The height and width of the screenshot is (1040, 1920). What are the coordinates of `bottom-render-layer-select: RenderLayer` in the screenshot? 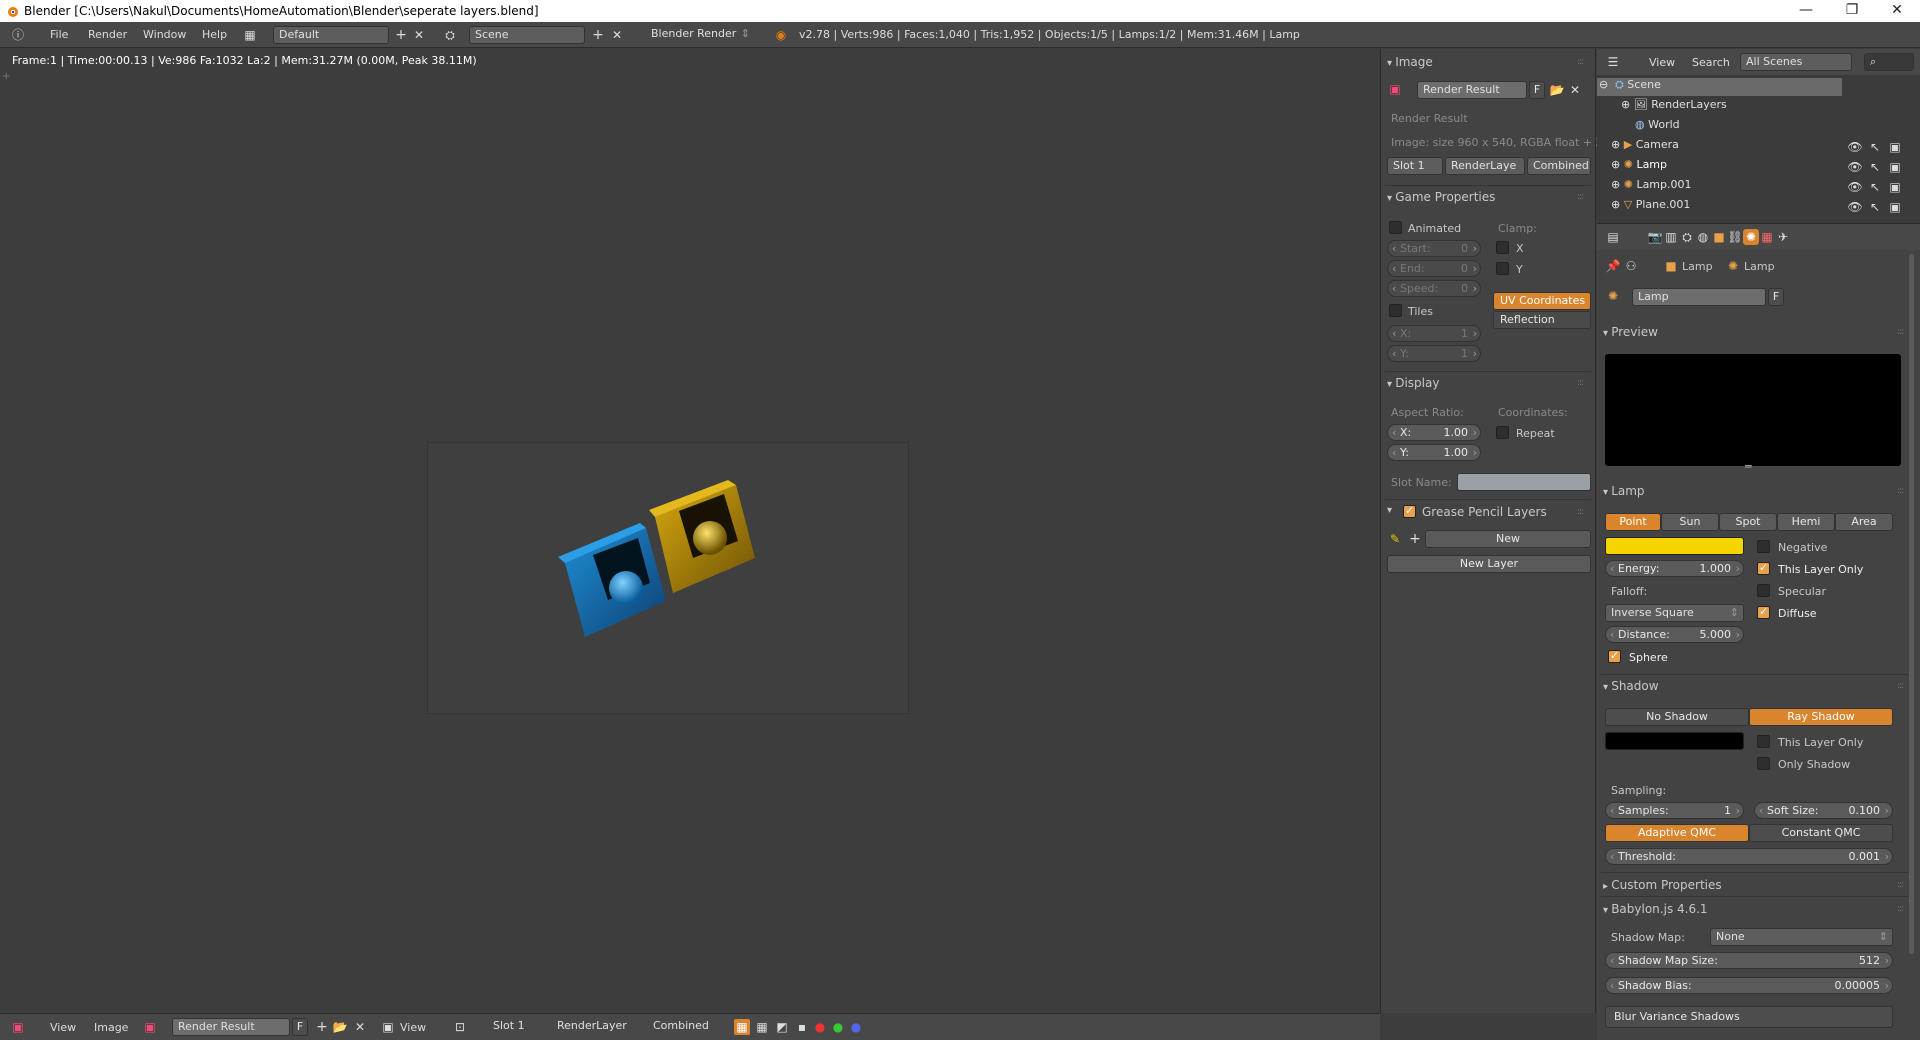 It's located at (598, 1027).